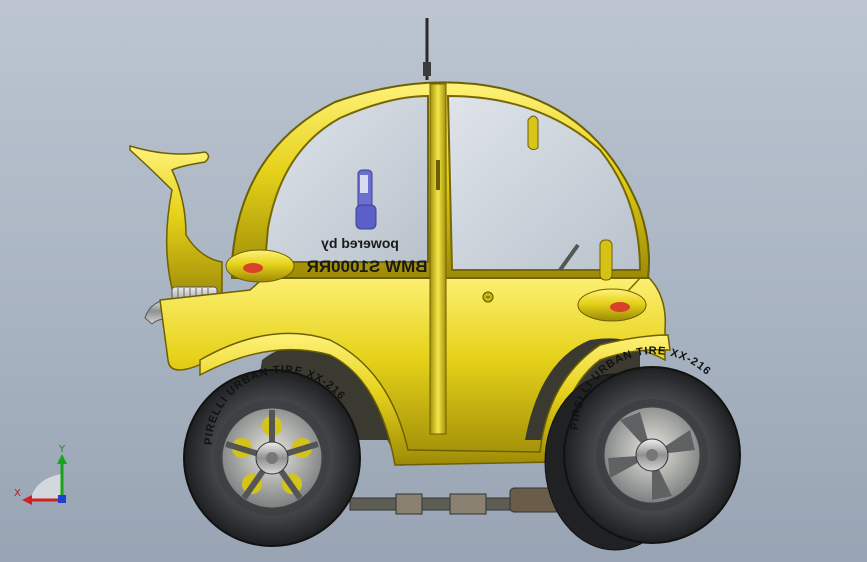 The width and height of the screenshot is (867, 562). I want to click on z-axis-marker, so click(62, 499).